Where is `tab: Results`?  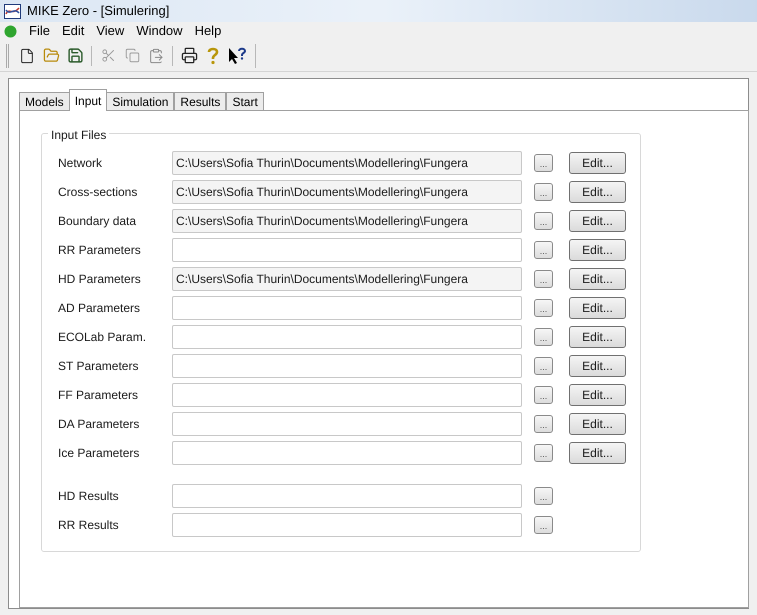
tab: Results is located at coordinates (200, 101).